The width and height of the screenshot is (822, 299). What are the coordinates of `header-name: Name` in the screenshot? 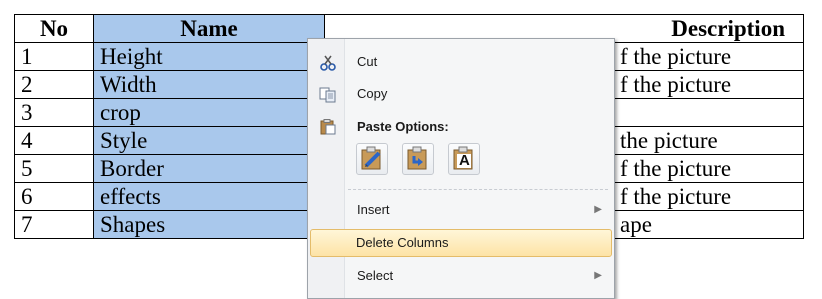 It's located at (209, 28).